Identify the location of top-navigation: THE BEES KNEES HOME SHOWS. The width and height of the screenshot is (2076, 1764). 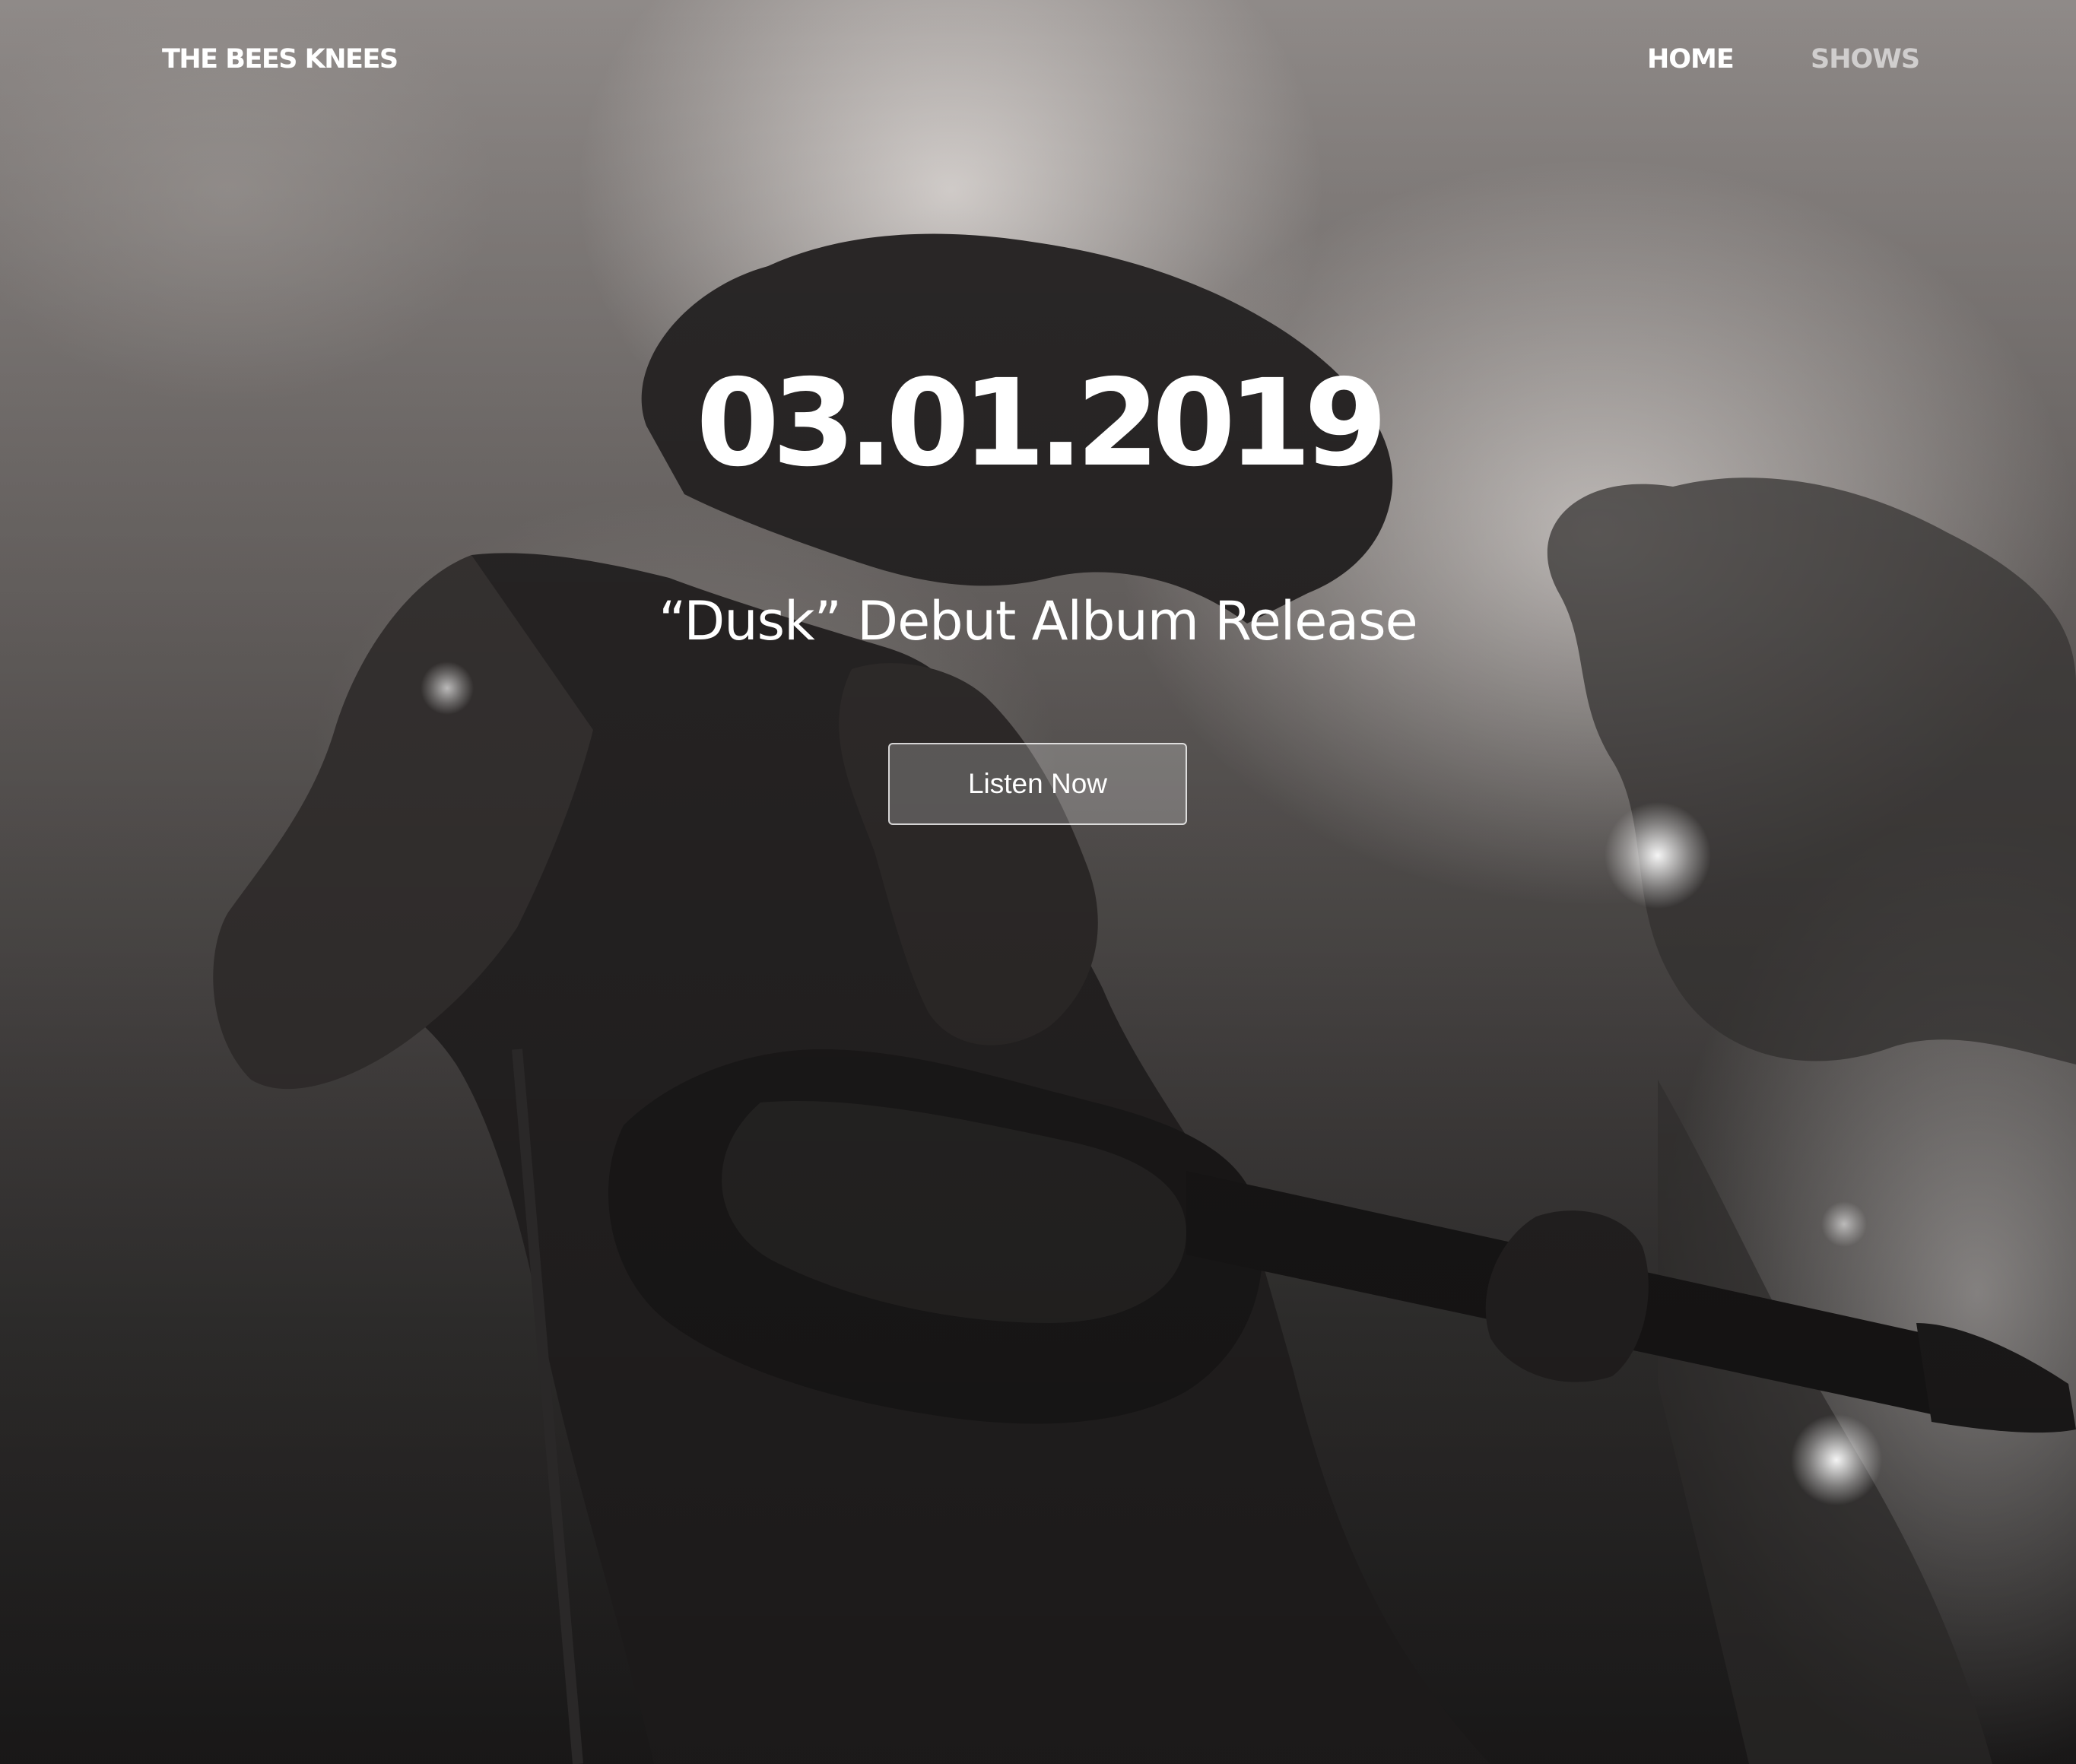
(1038, 62).